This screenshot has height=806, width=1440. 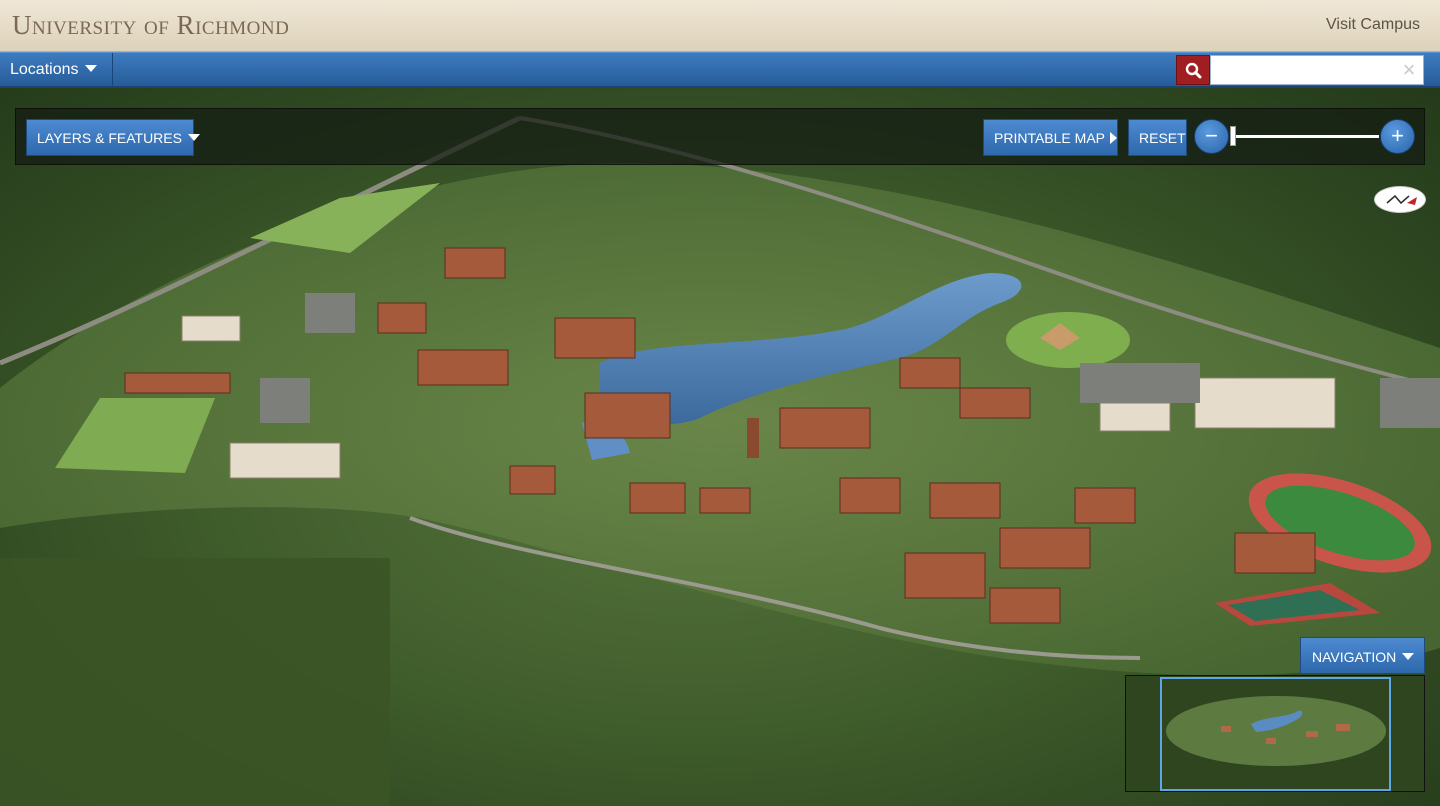 I want to click on site-header: University of Richmond Visit Campus, so click(x=720, y=26).